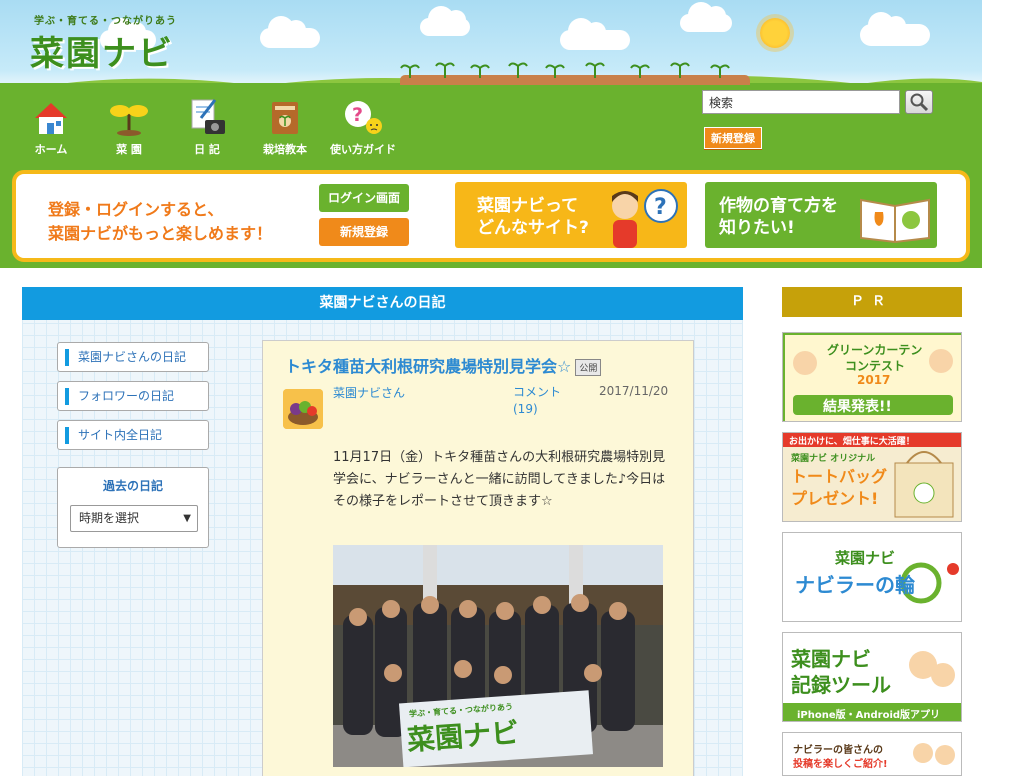 The image size is (1028, 776). I want to click on about-line1: 菜園ナビって, so click(528, 206).